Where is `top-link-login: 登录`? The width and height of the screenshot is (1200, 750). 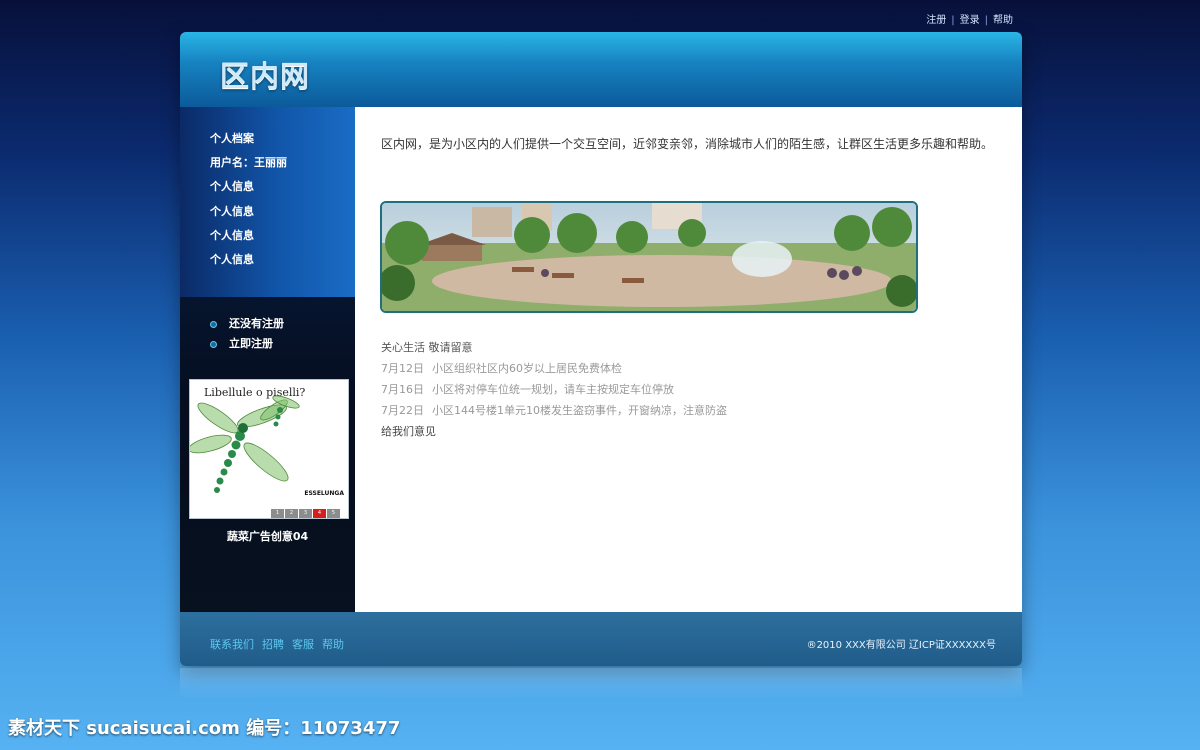
top-link-login: 登录 is located at coordinates (970, 20).